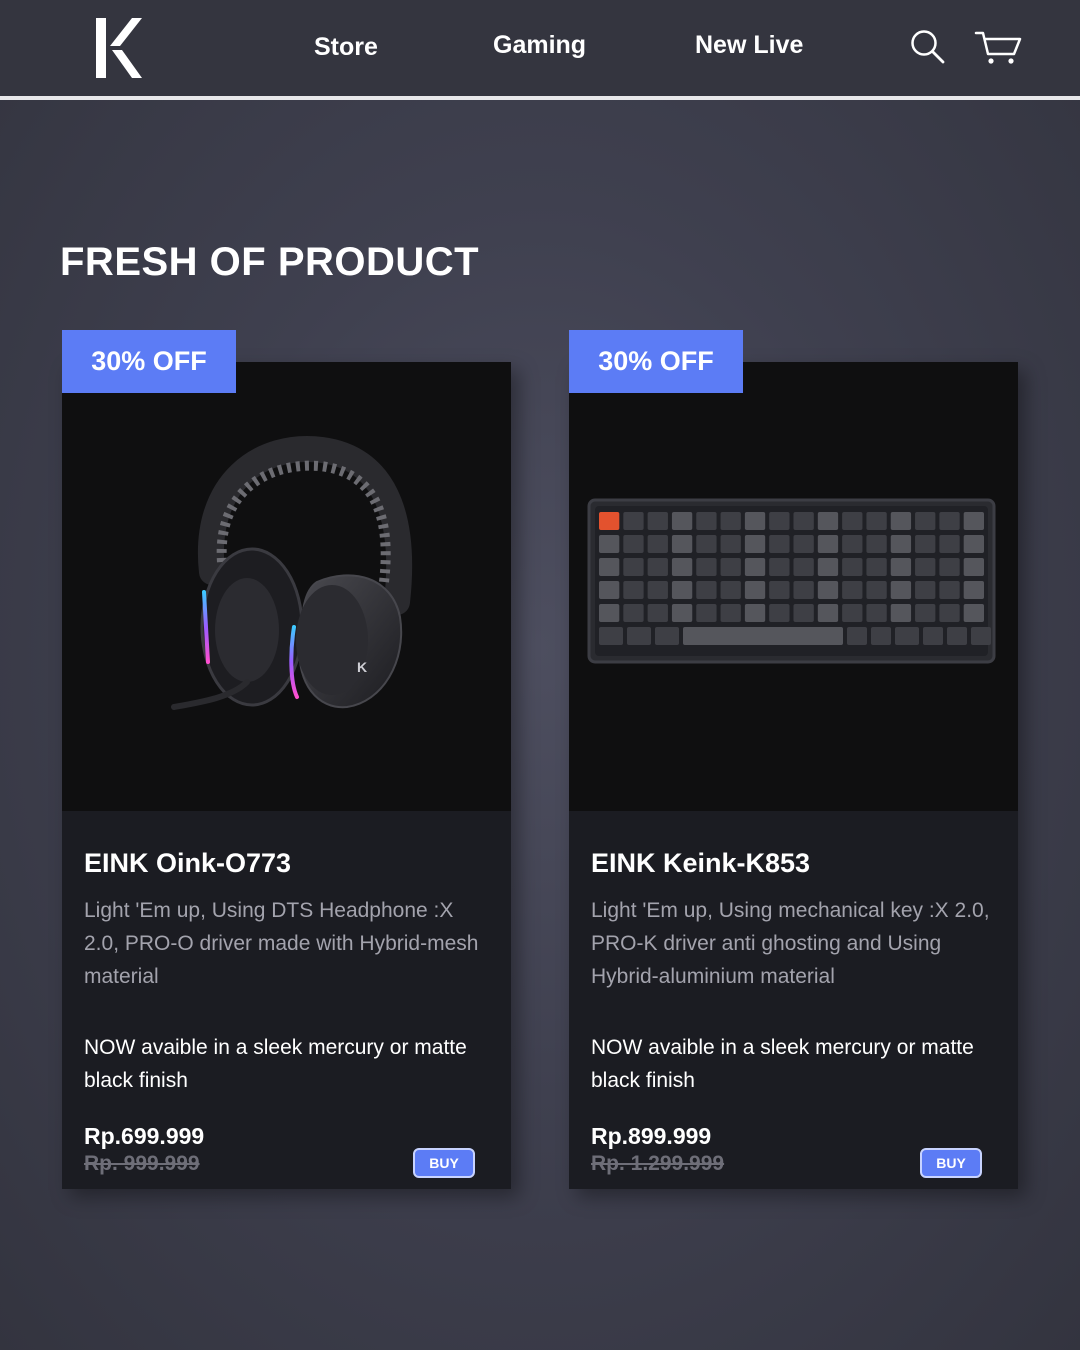 This screenshot has height=1350, width=1080. What do you see at coordinates (346, 47) in the screenshot?
I see `nav-store-link: Store` at bounding box center [346, 47].